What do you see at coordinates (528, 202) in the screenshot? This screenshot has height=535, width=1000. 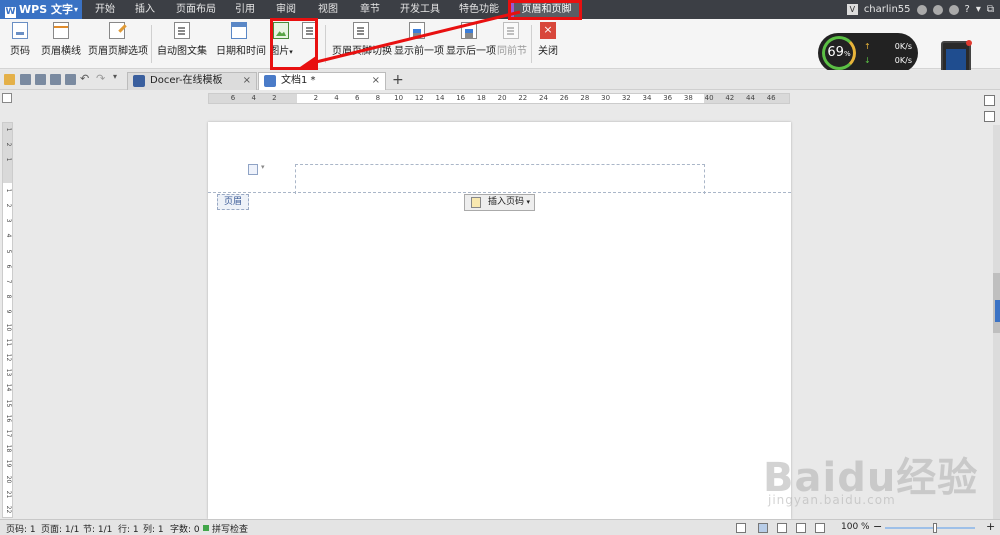 I see `chevron-down-icon: ▾` at bounding box center [528, 202].